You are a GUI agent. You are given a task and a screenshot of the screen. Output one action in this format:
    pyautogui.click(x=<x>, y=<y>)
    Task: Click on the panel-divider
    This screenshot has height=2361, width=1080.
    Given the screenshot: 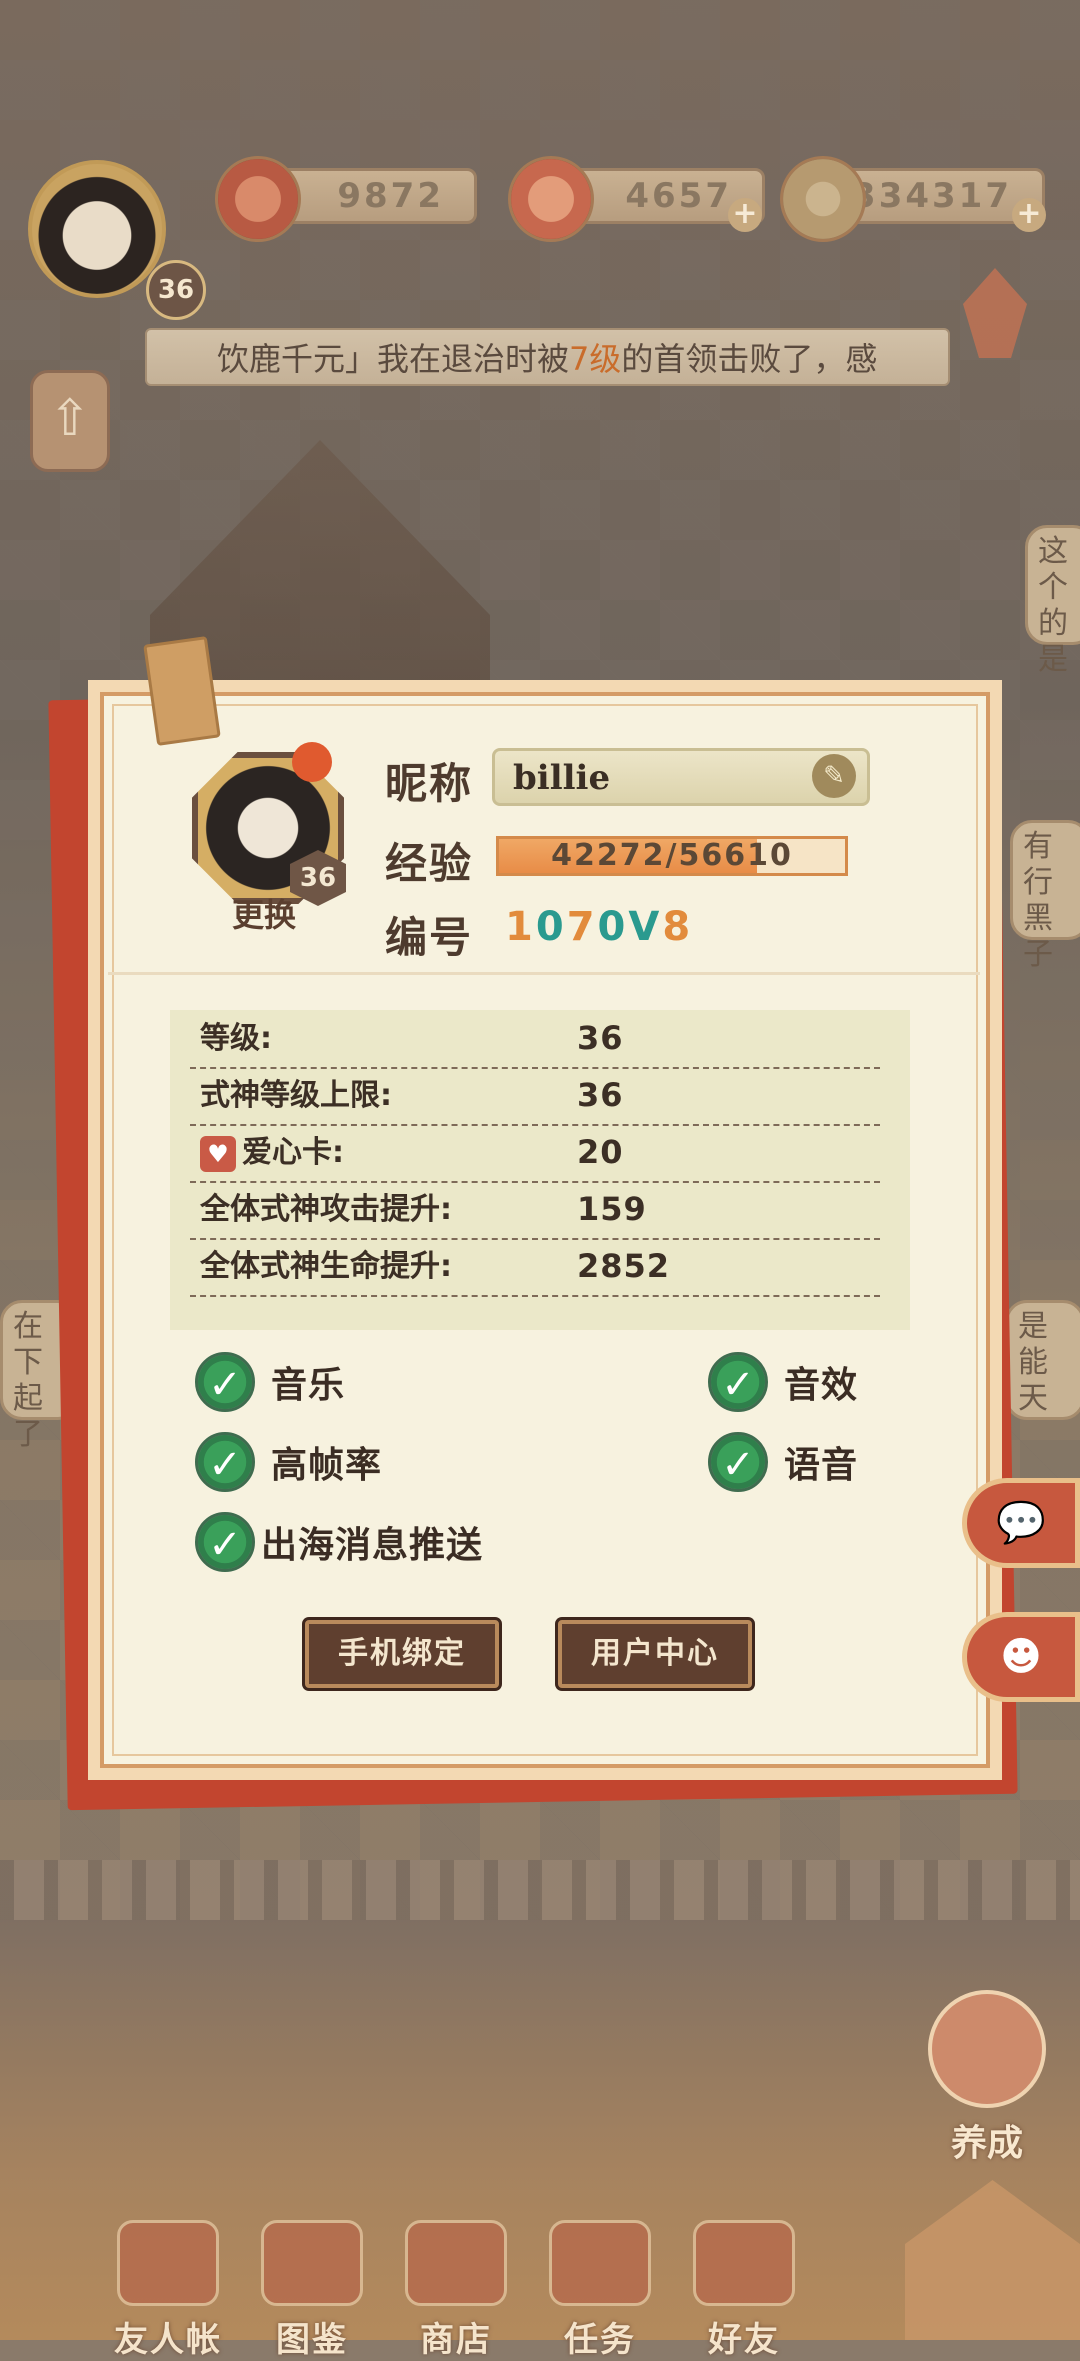 What is the action you would take?
    pyautogui.click(x=544, y=973)
    